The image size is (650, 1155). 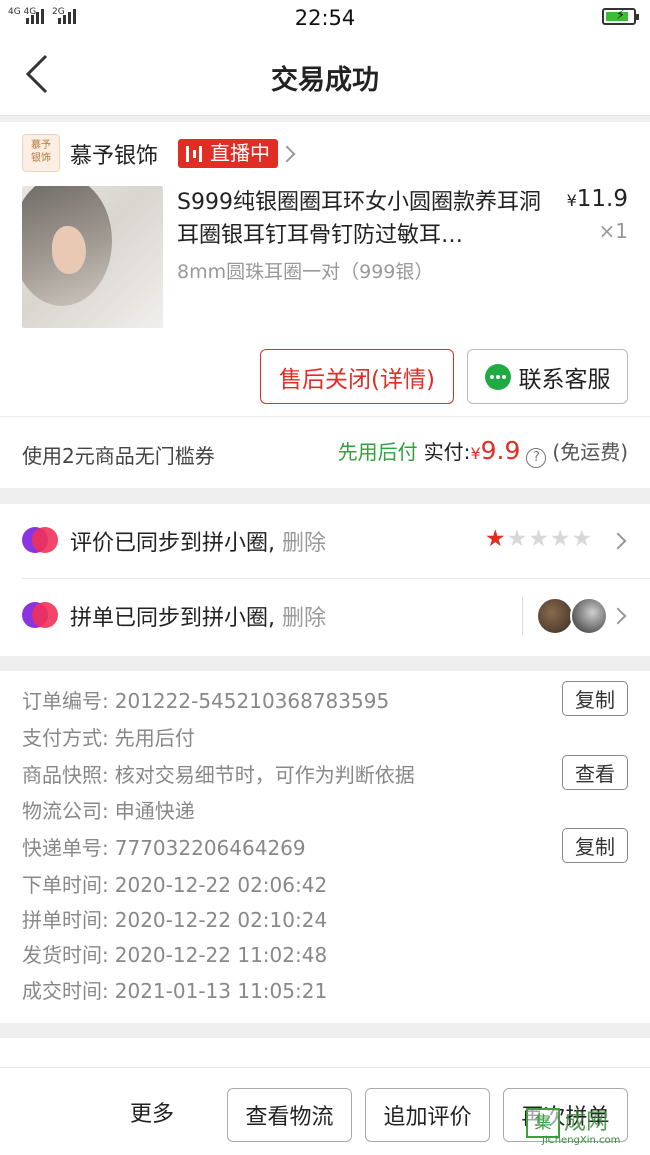 I want to click on sync-card: 评价已同步到拼小圈, 删除 ★ ★ ★ ★ ★ 拼单已同步到拼小圈, 删除, so click(x=325, y=580).